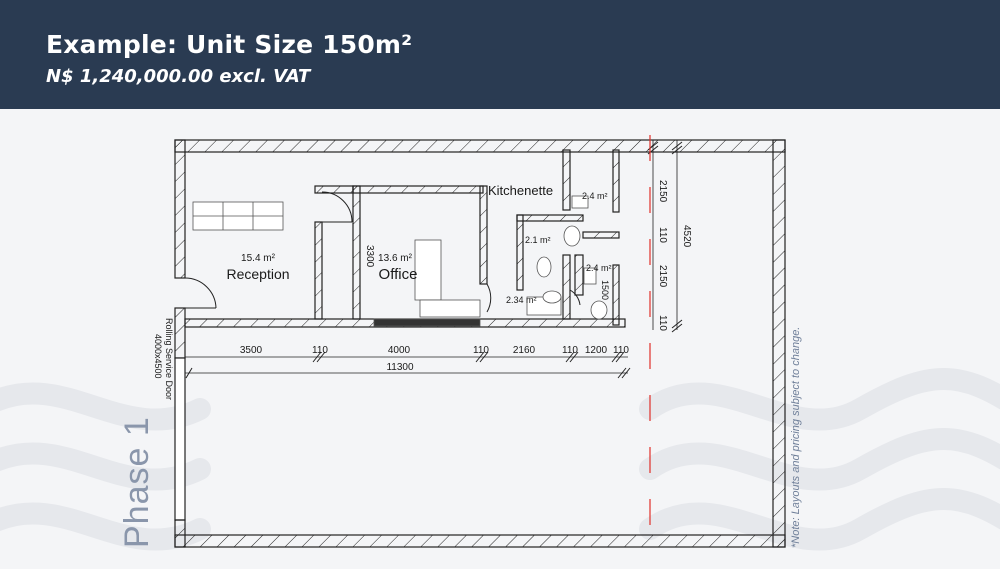 The height and width of the screenshot is (569, 1000). What do you see at coordinates (674, 255) in the screenshot?
I see `vertical-dimension-values: 2150 110 2150 110 4520` at bounding box center [674, 255].